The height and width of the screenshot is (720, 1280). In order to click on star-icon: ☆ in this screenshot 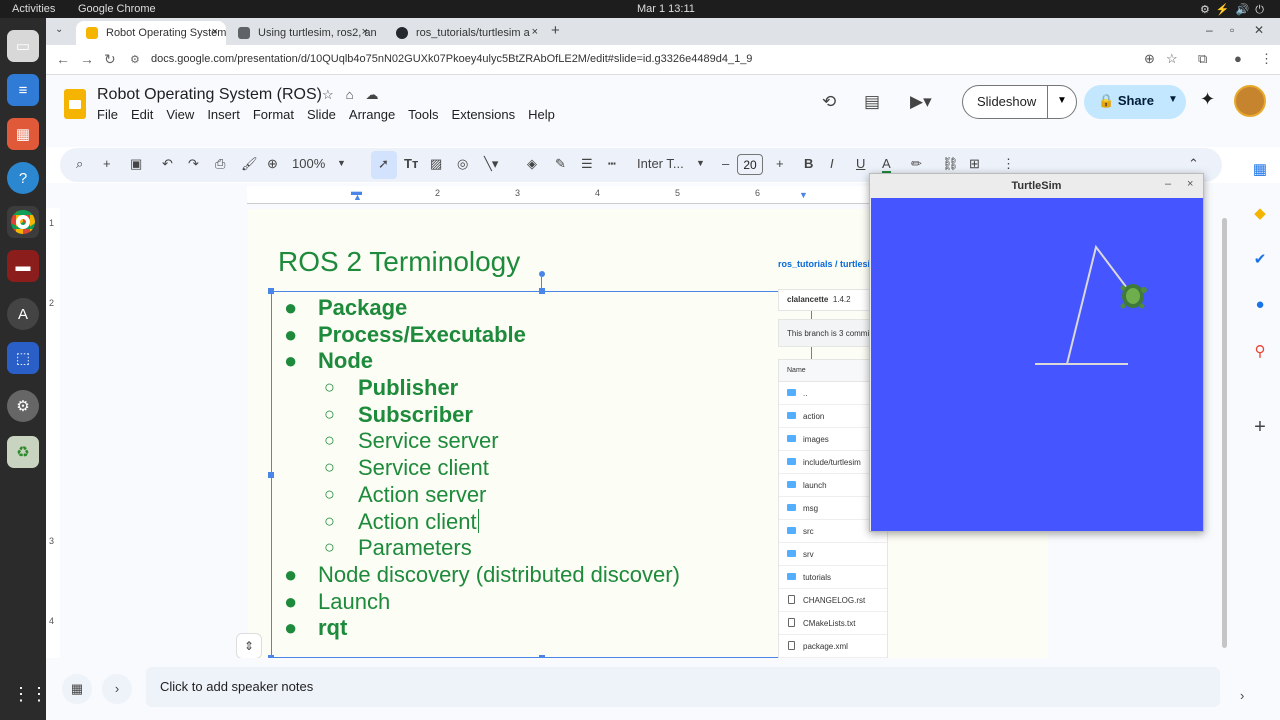, I will do `click(334, 94)`.